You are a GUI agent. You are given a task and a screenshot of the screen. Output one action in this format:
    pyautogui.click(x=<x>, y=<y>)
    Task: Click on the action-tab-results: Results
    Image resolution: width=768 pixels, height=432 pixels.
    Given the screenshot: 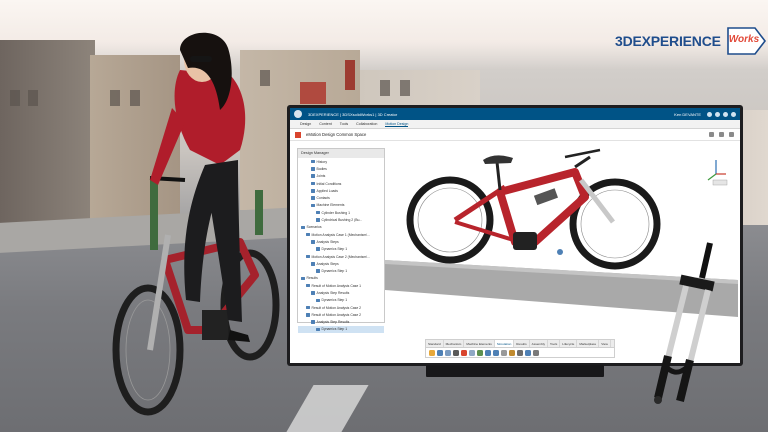 What is the action you would take?
    pyautogui.click(x=522, y=343)
    